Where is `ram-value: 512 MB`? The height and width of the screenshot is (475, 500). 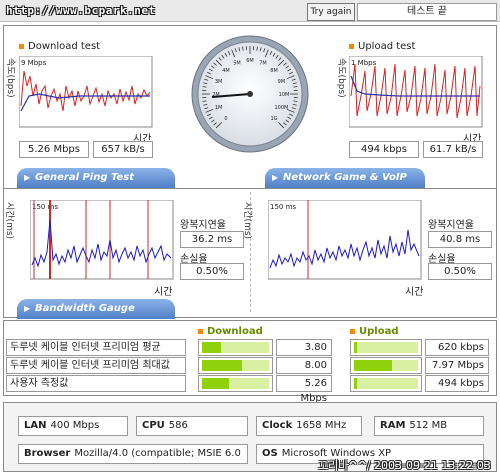
ram-value: 512 MB is located at coordinates (428, 425).